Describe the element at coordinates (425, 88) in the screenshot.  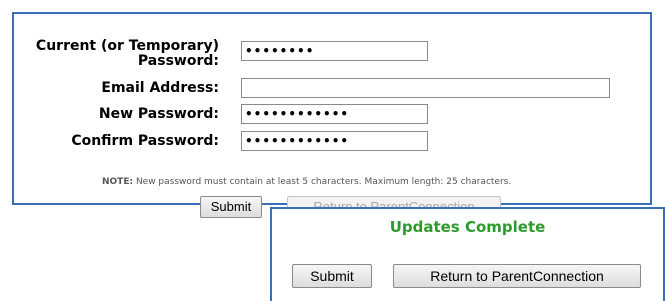
I see `email-field` at that location.